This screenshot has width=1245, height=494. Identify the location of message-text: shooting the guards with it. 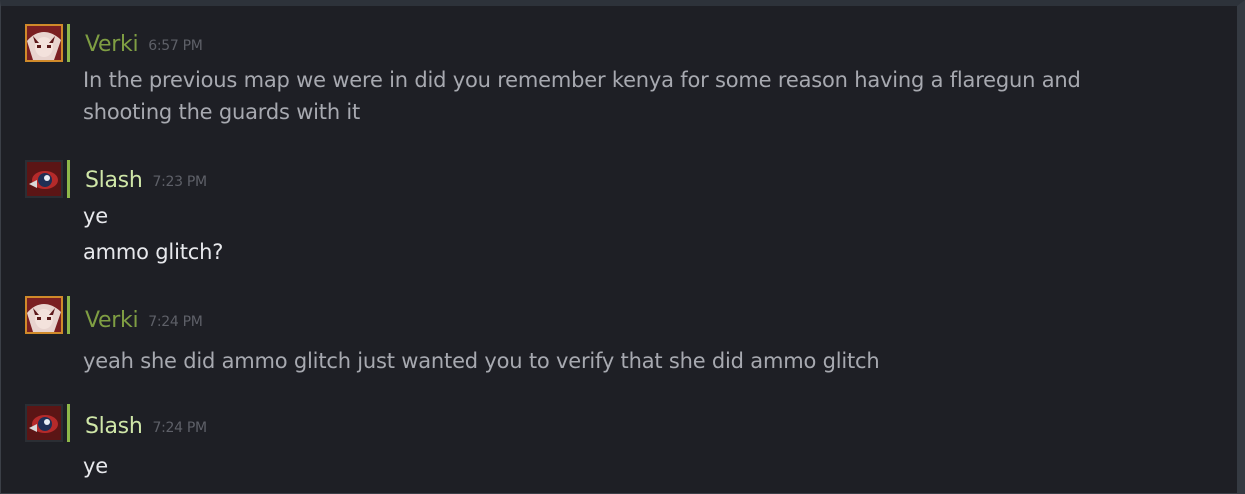
(222, 112).